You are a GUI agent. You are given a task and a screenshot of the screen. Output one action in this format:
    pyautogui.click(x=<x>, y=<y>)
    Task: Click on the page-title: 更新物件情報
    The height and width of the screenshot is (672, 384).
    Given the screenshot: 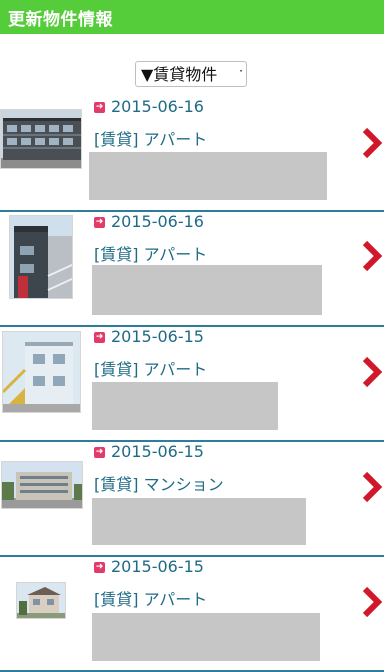 What is the action you would take?
    pyautogui.click(x=60, y=20)
    